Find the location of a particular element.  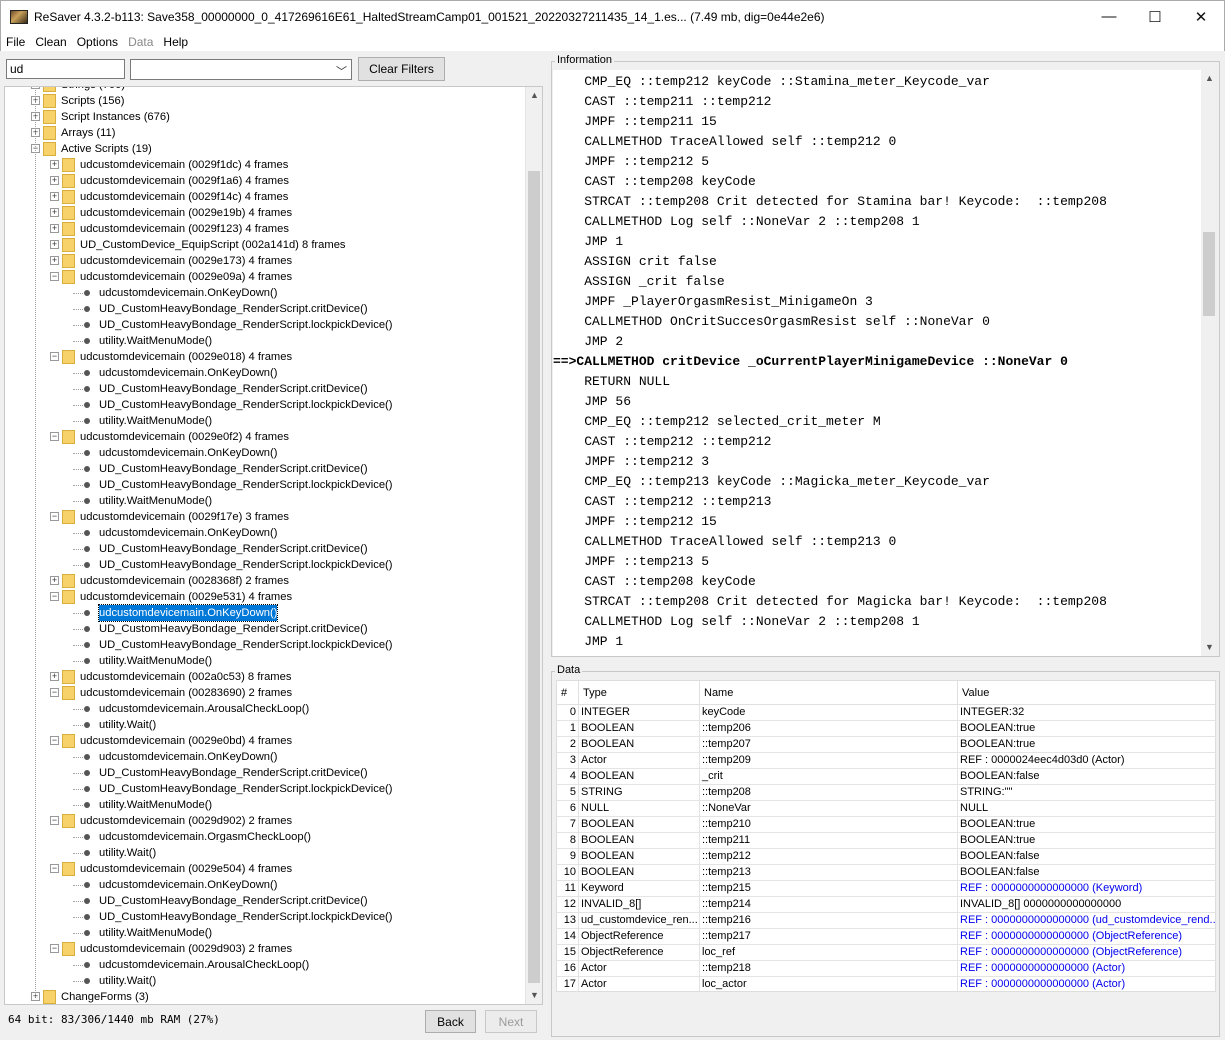

clear-filters-button: Clear Filters is located at coordinates (401, 69).